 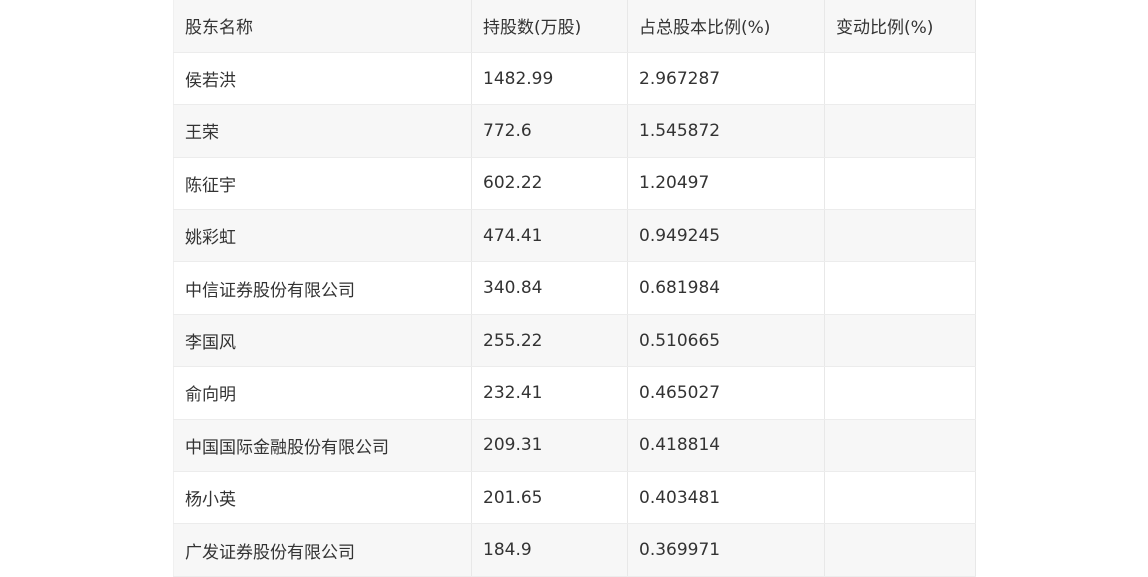 I want to click on cell-shareholder-name: 中国国际金融股份有限公司, so click(x=322, y=446).